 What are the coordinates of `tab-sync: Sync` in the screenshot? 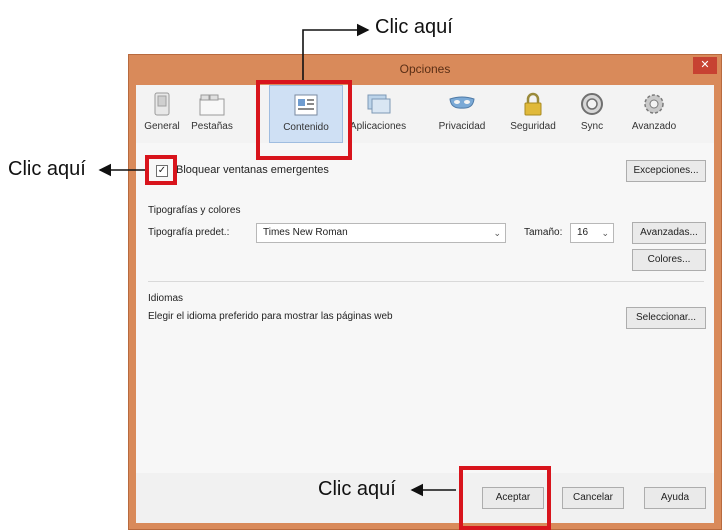 It's located at (592, 114).